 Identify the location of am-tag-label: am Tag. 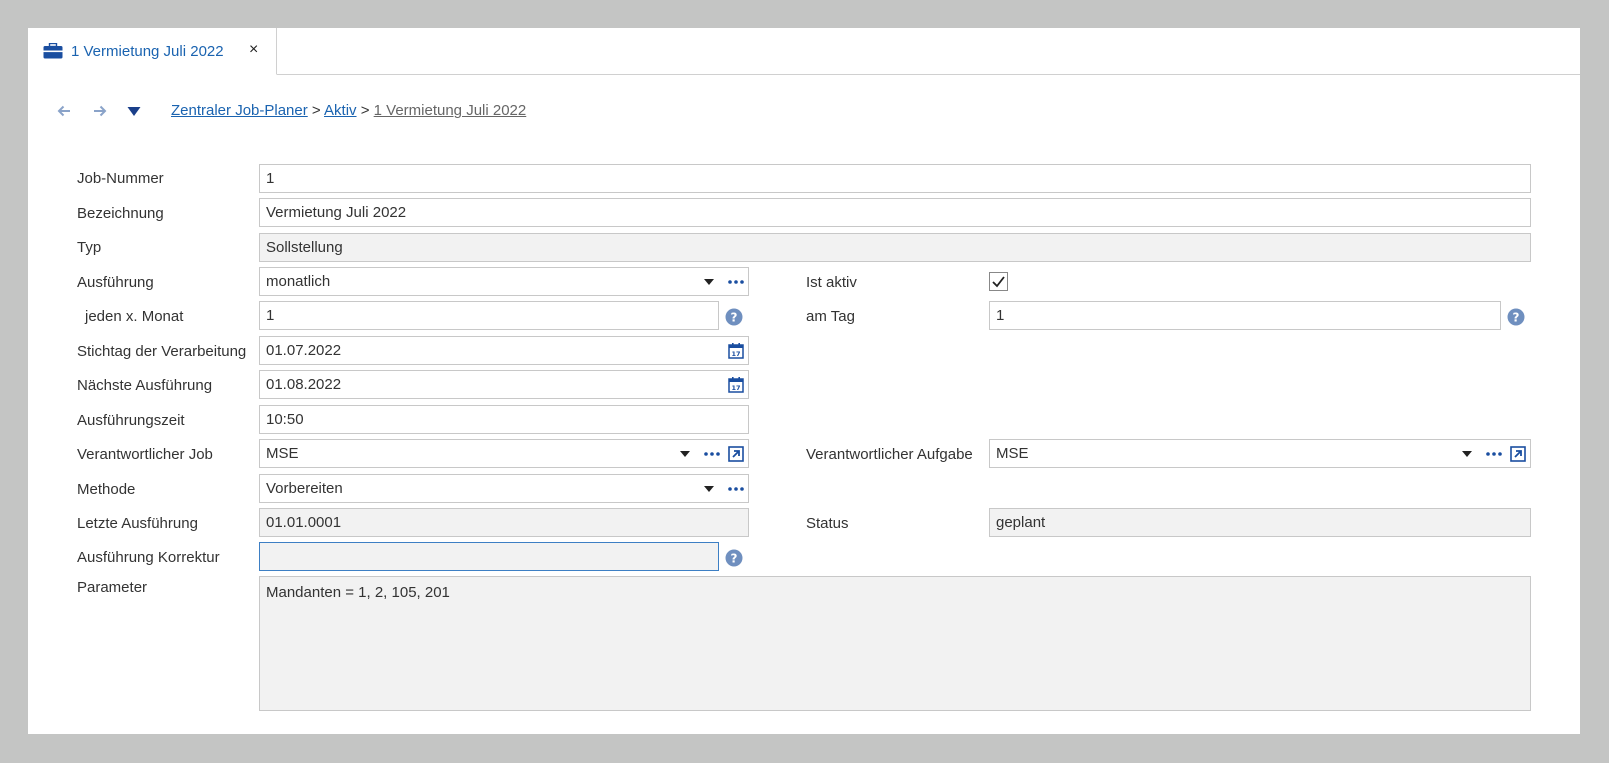
(830, 316).